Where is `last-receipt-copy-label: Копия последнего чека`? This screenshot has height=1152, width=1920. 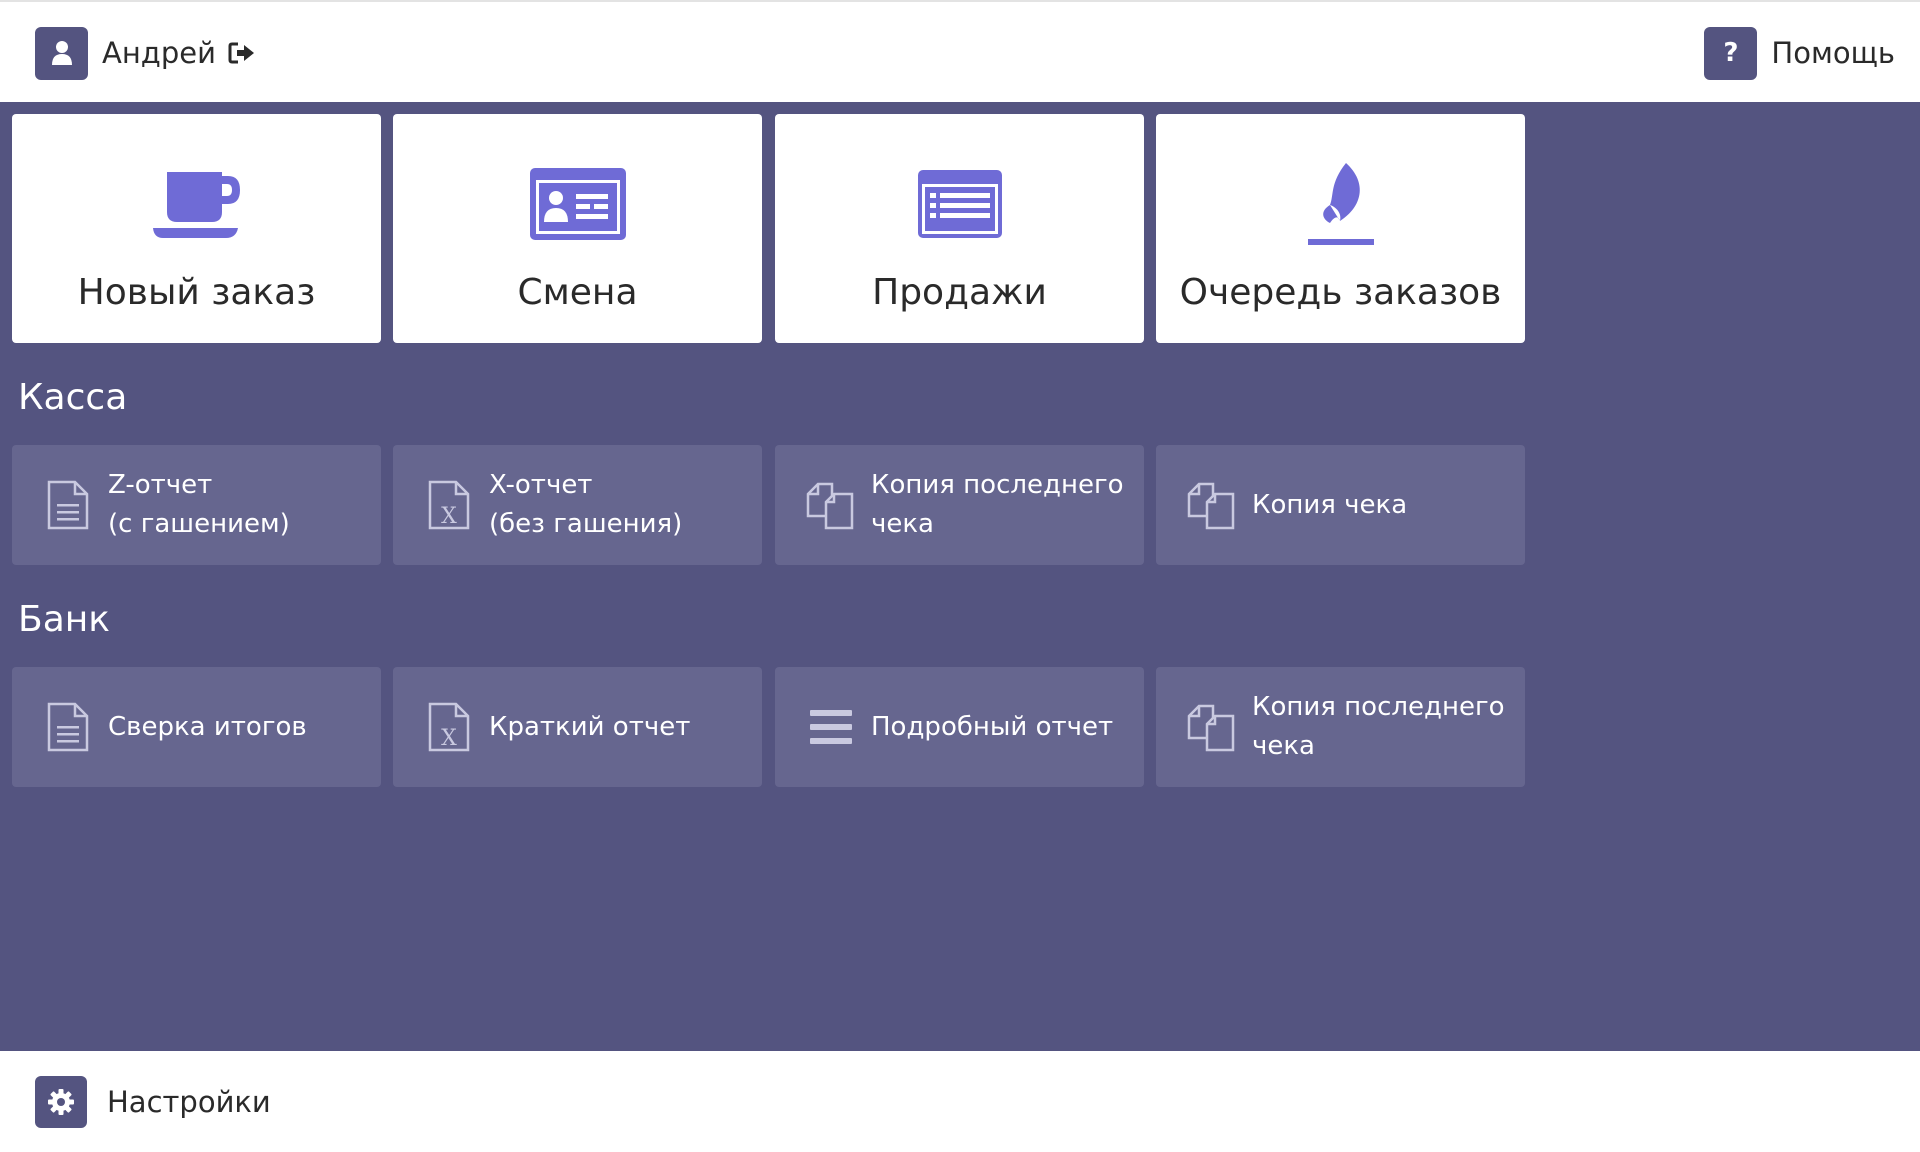 last-receipt-copy-label: Копия последнего чека is located at coordinates (997, 504).